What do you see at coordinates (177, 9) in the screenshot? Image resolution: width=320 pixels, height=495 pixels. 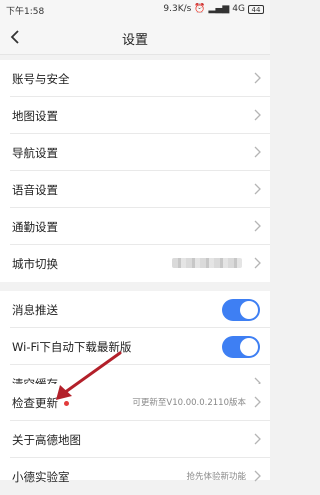 I see `network-speed: 9.3K/s` at bounding box center [177, 9].